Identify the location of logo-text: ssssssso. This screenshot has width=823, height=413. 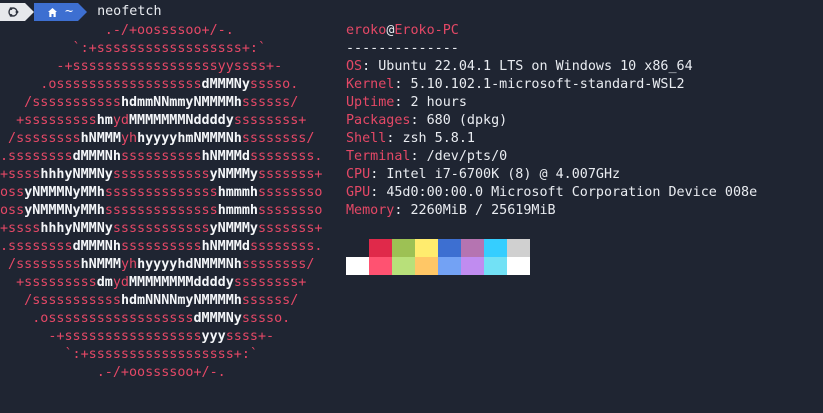
(290, 210).